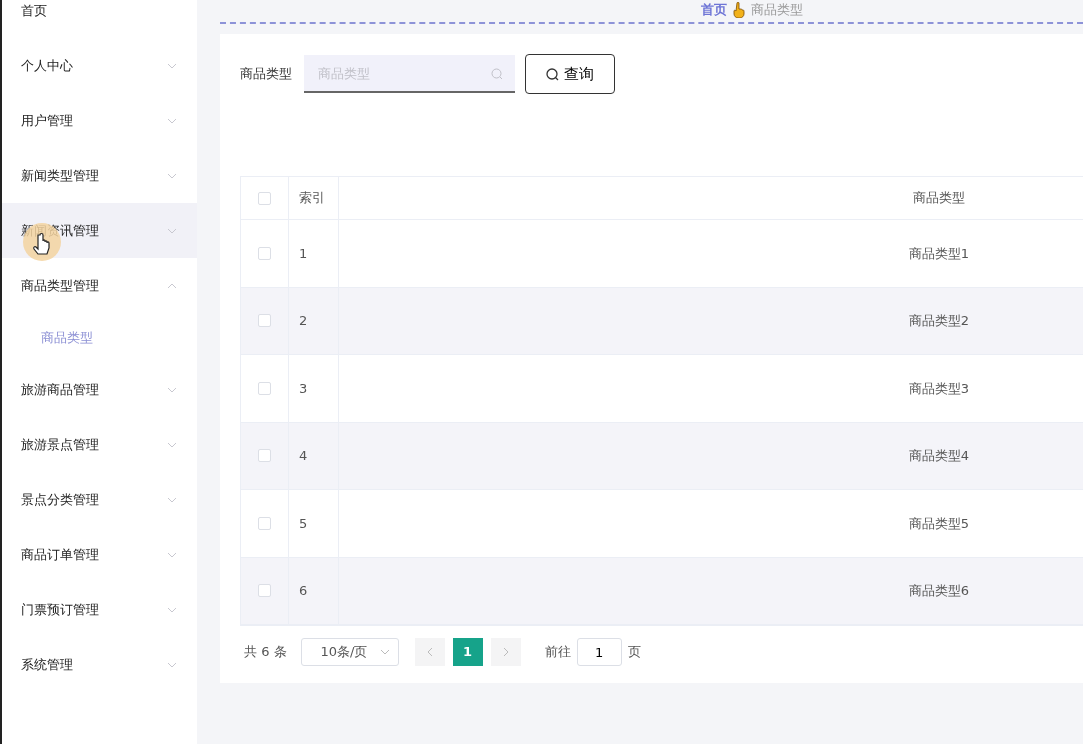 The image size is (1083, 744). What do you see at coordinates (266, 74) in the screenshot?
I see `field-label: 商品类型` at bounding box center [266, 74].